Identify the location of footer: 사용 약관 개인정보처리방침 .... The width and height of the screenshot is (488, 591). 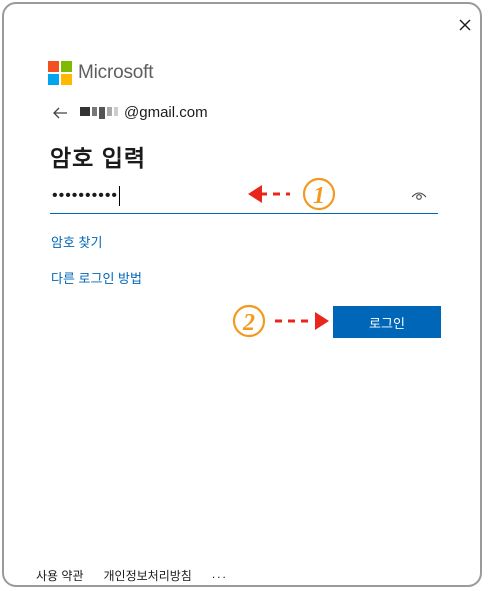
(132, 575).